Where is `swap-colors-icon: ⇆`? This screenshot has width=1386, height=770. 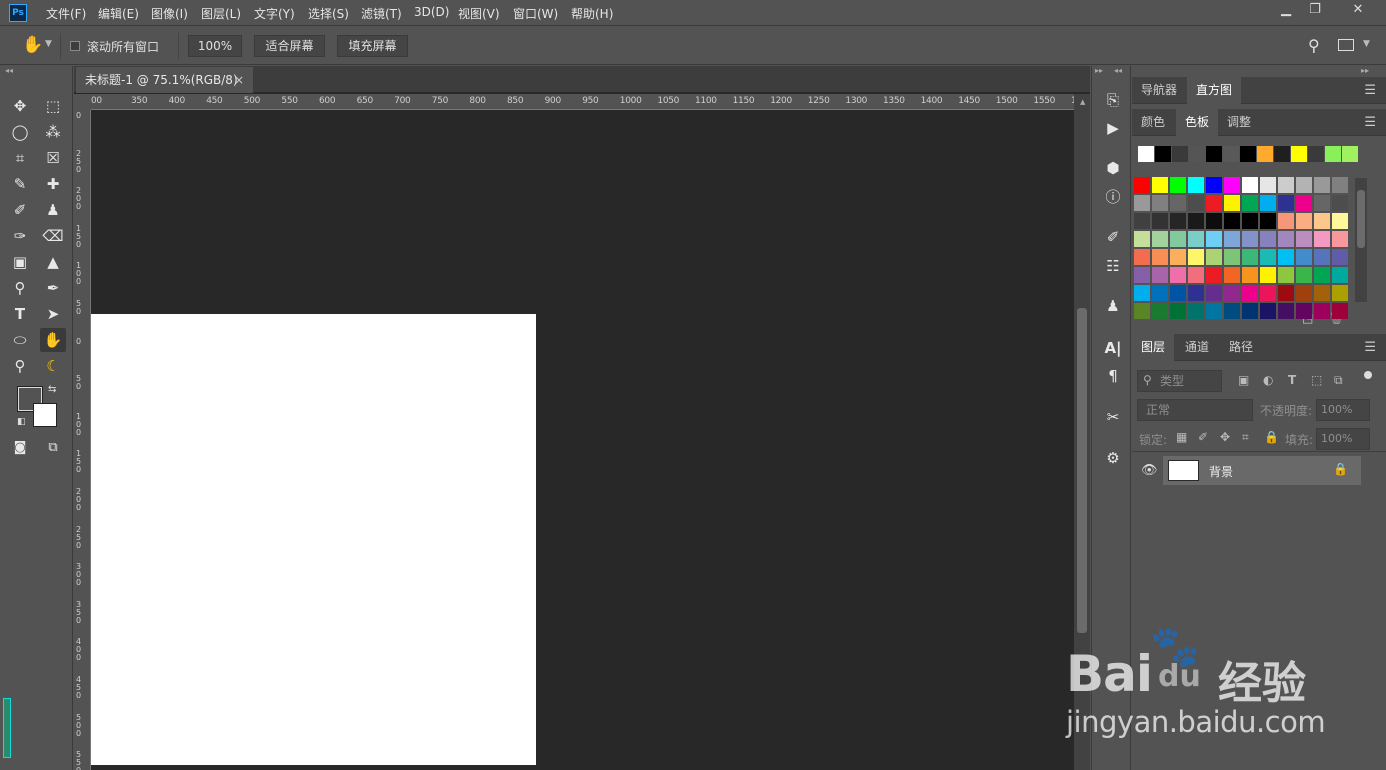 swap-colors-icon: ⇆ is located at coordinates (52, 389).